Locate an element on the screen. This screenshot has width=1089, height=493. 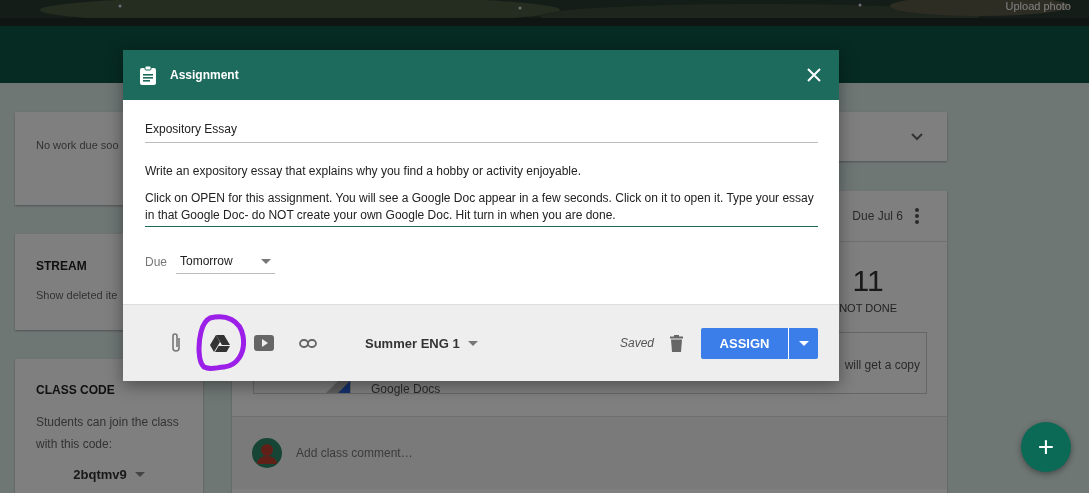
add-button: + is located at coordinates (1046, 447).